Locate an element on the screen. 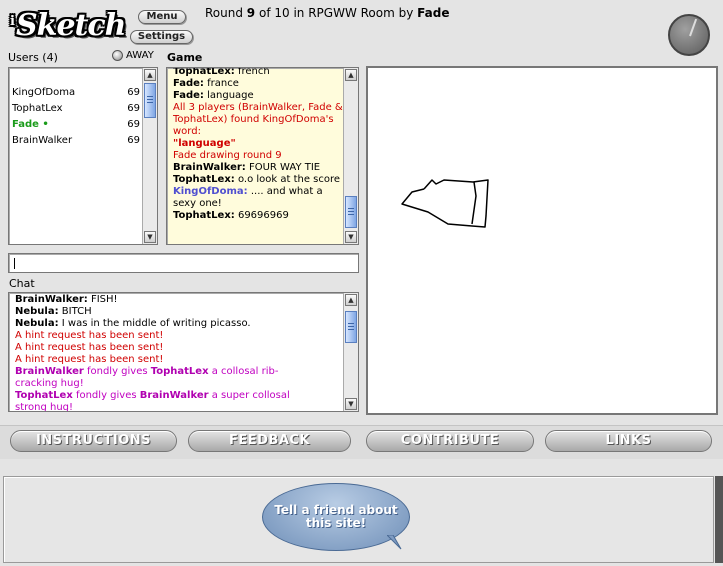  user-row: KingOfDoma 69 is located at coordinates (76, 93).